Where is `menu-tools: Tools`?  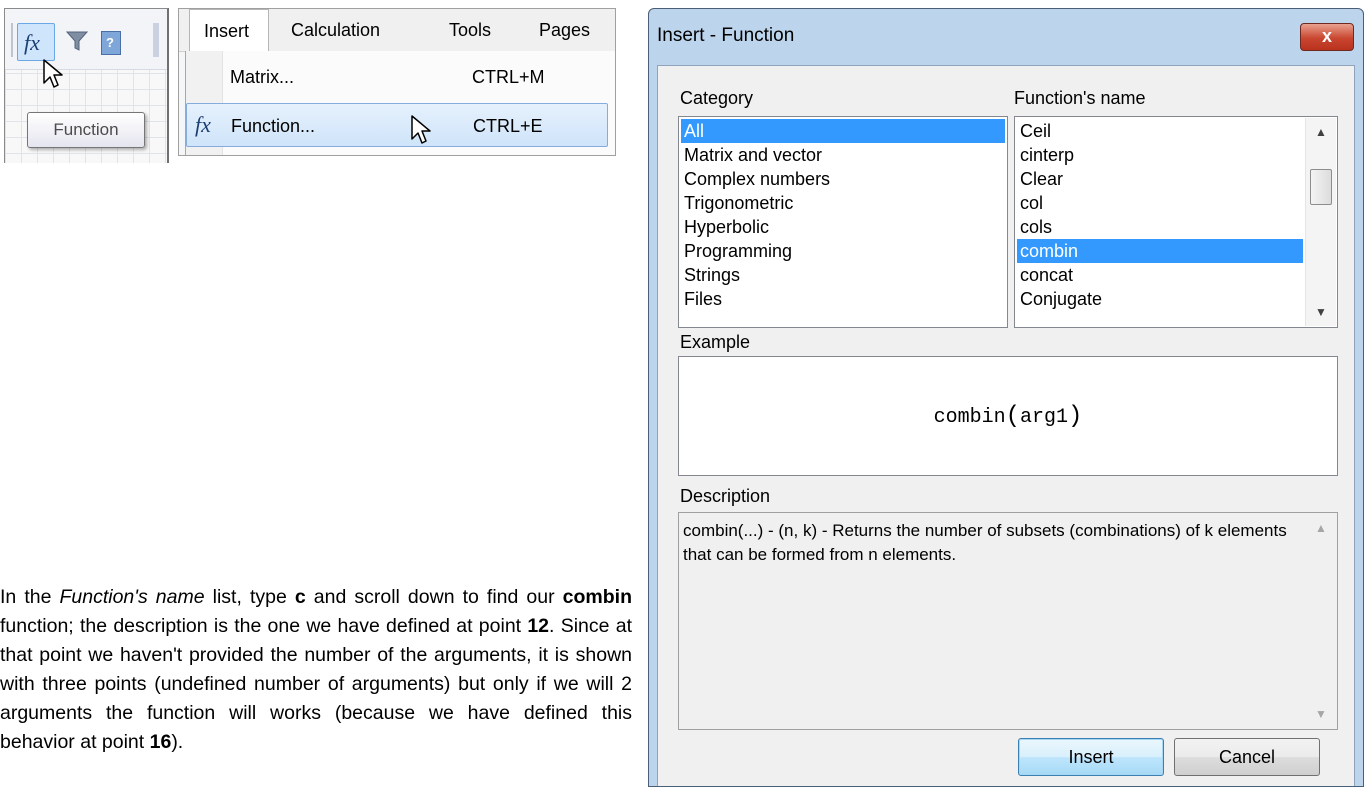
menu-tools: Tools is located at coordinates (470, 30).